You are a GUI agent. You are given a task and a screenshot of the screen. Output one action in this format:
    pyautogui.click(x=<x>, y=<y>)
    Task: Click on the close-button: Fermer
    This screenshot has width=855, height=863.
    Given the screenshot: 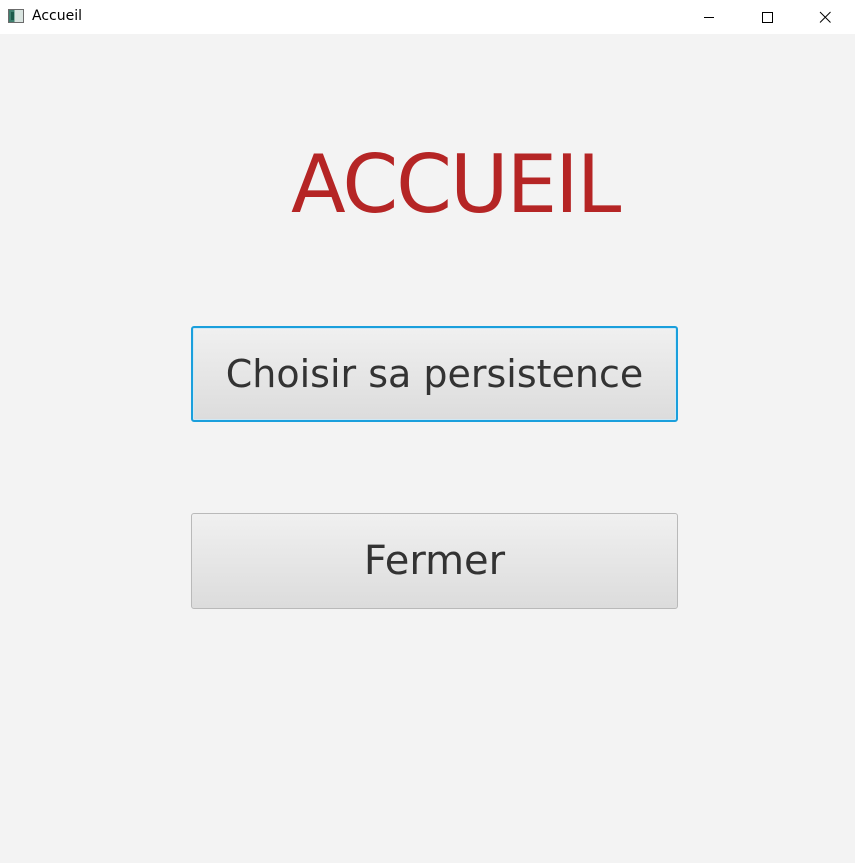 What is the action you would take?
    pyautogui.click(x=434, y=561)
    